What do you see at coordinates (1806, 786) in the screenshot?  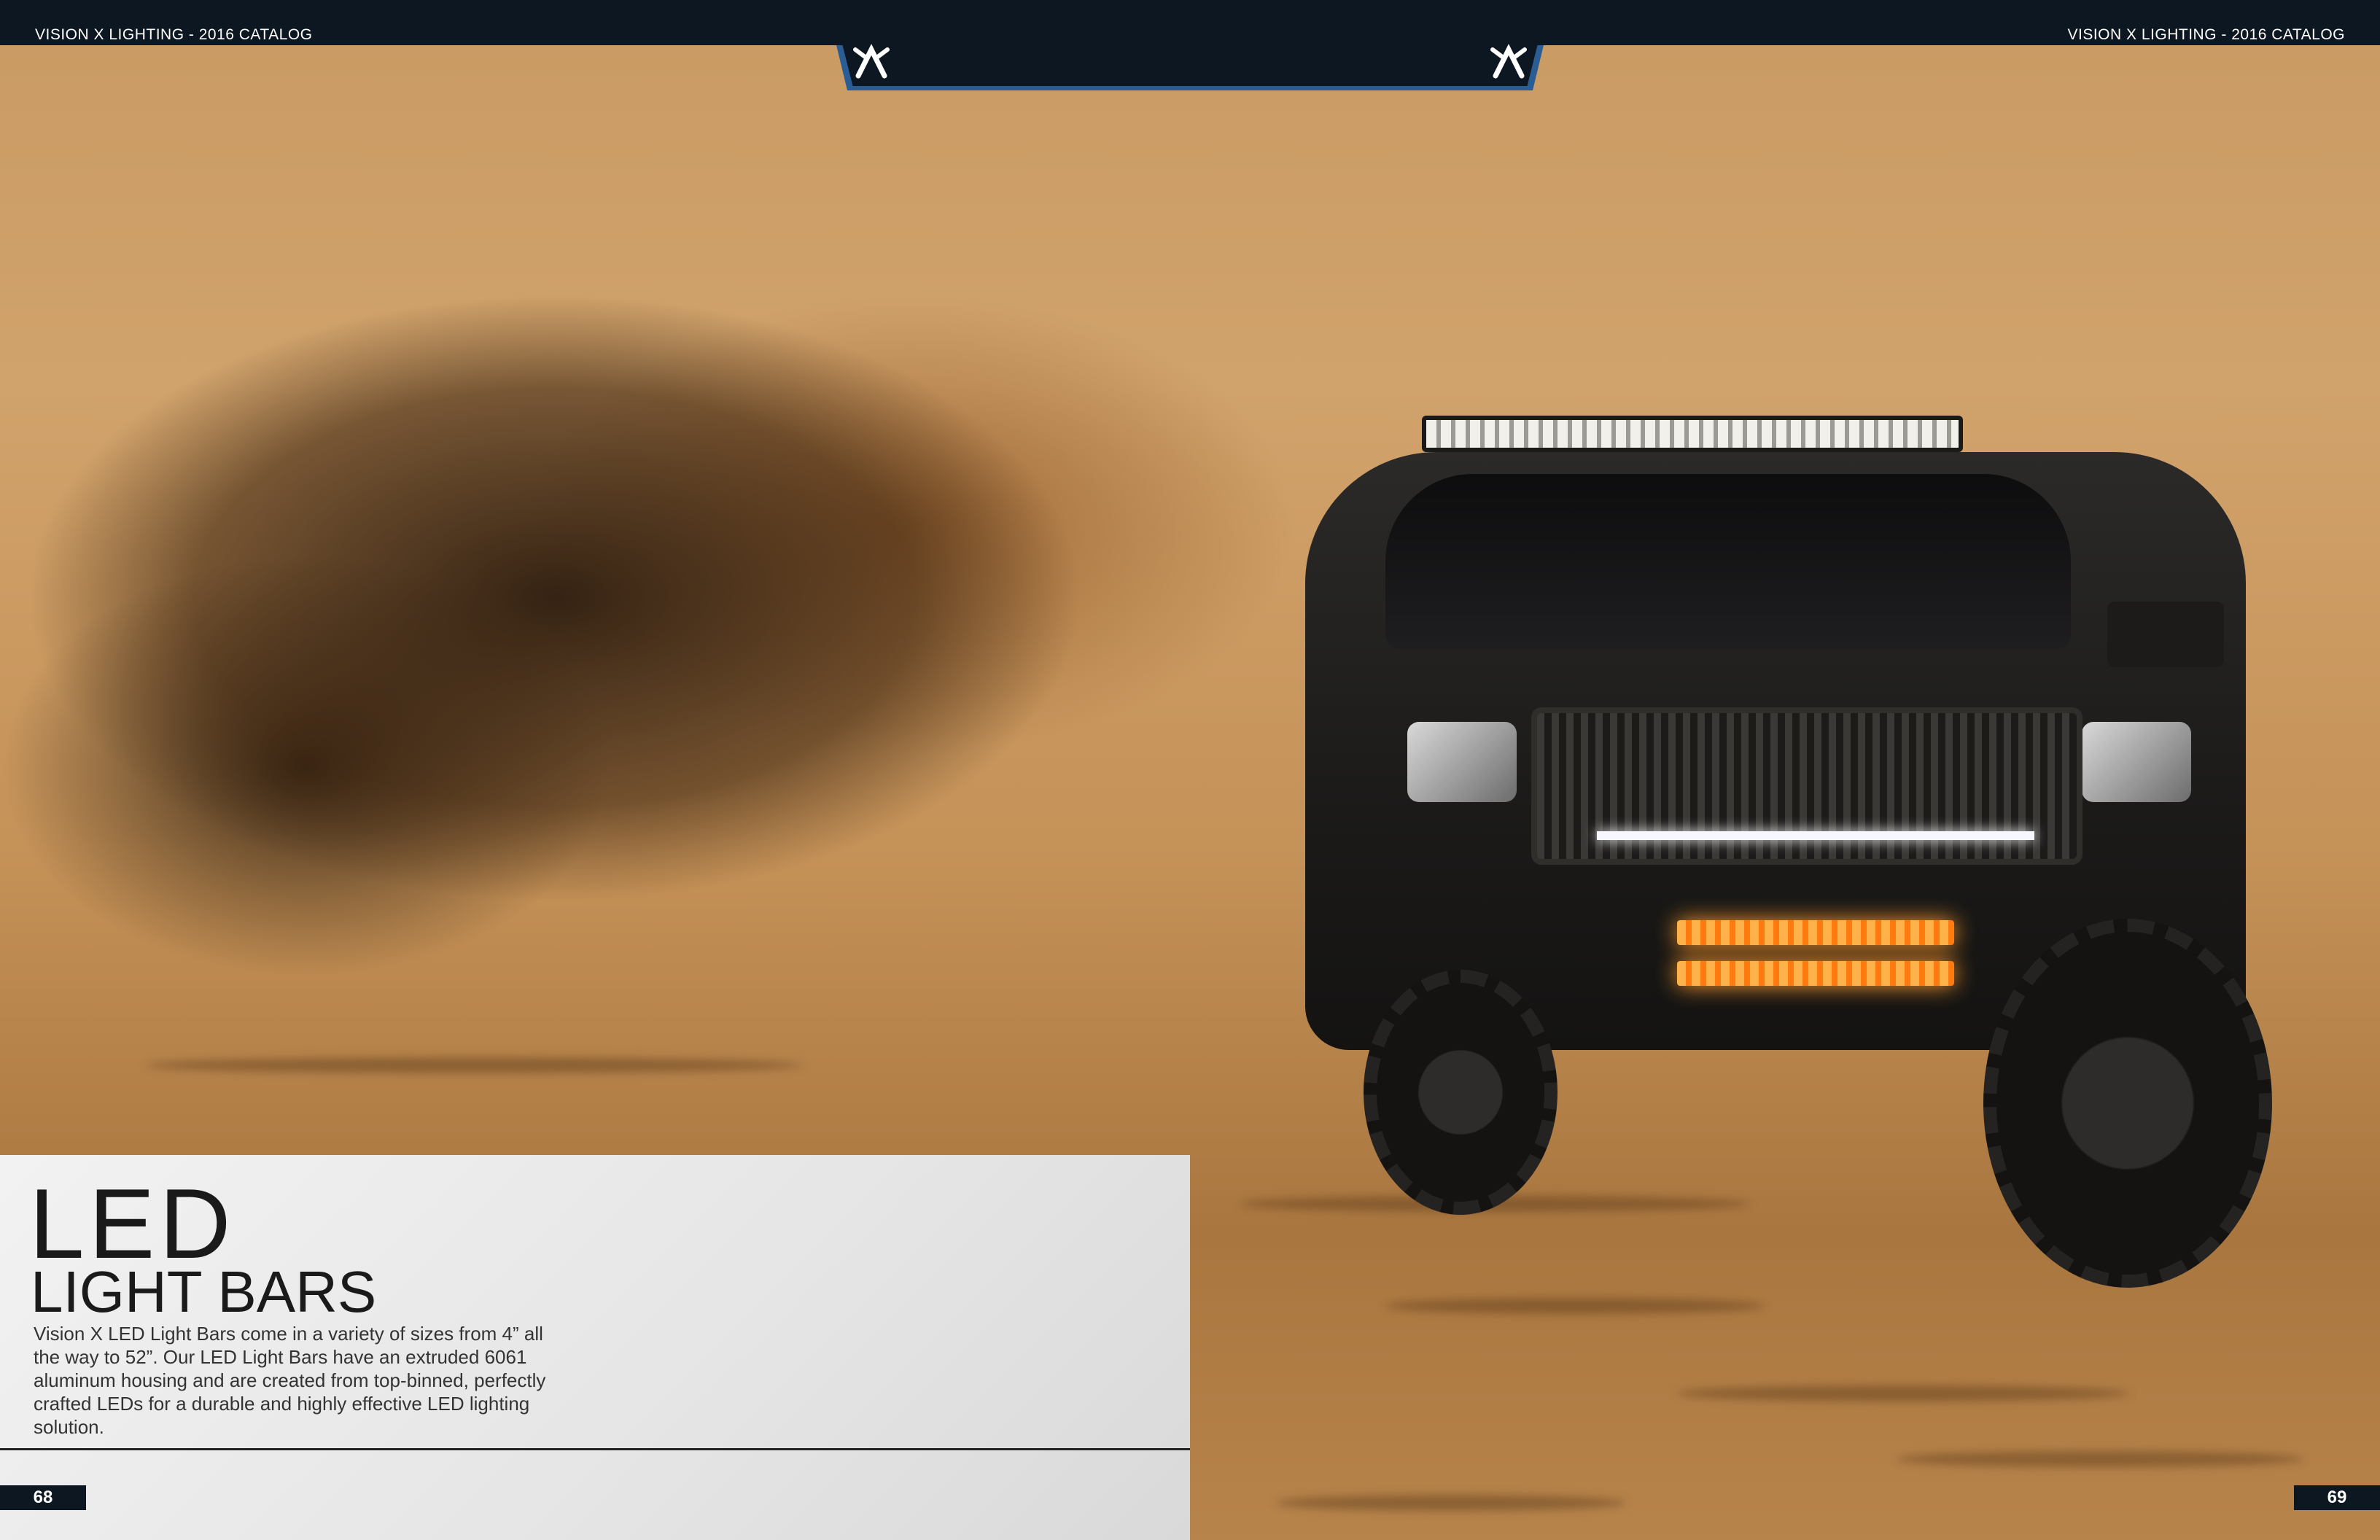 I see `truck-grille` at bounding box center [1806, 786].